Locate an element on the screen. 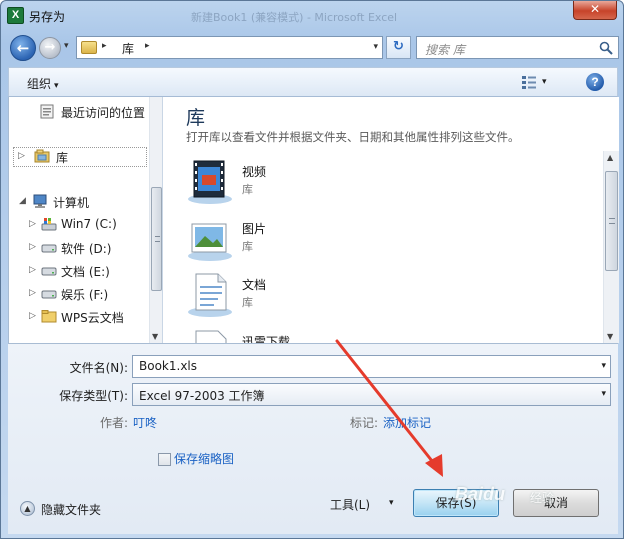 This screenshot has width=624, height=539. forward-button: → is located at coordinates (50, 48).